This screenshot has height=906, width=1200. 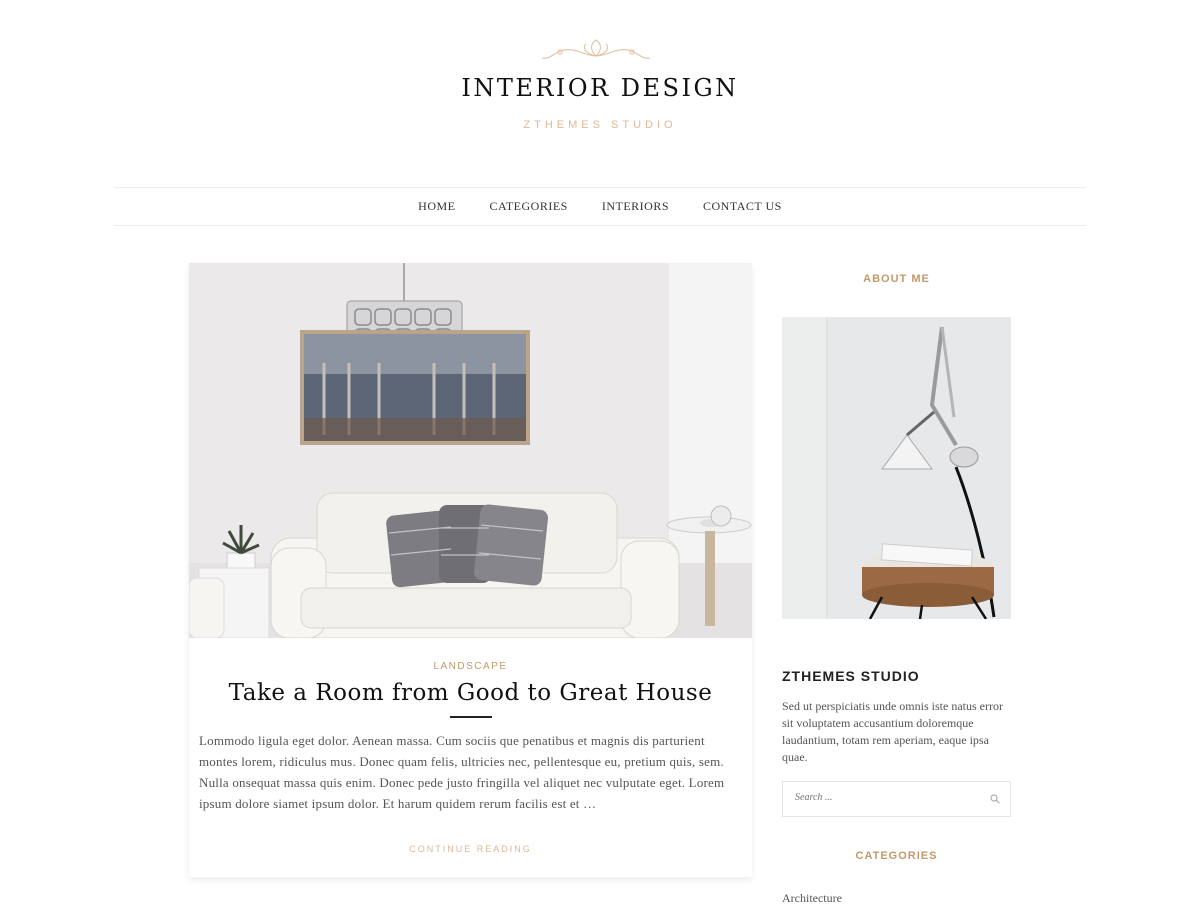 What do you see at coordinates (600, 88) in the screenshot?
I see `site-title: INTERIOR DESIGN` at bounding box center [600, 88].